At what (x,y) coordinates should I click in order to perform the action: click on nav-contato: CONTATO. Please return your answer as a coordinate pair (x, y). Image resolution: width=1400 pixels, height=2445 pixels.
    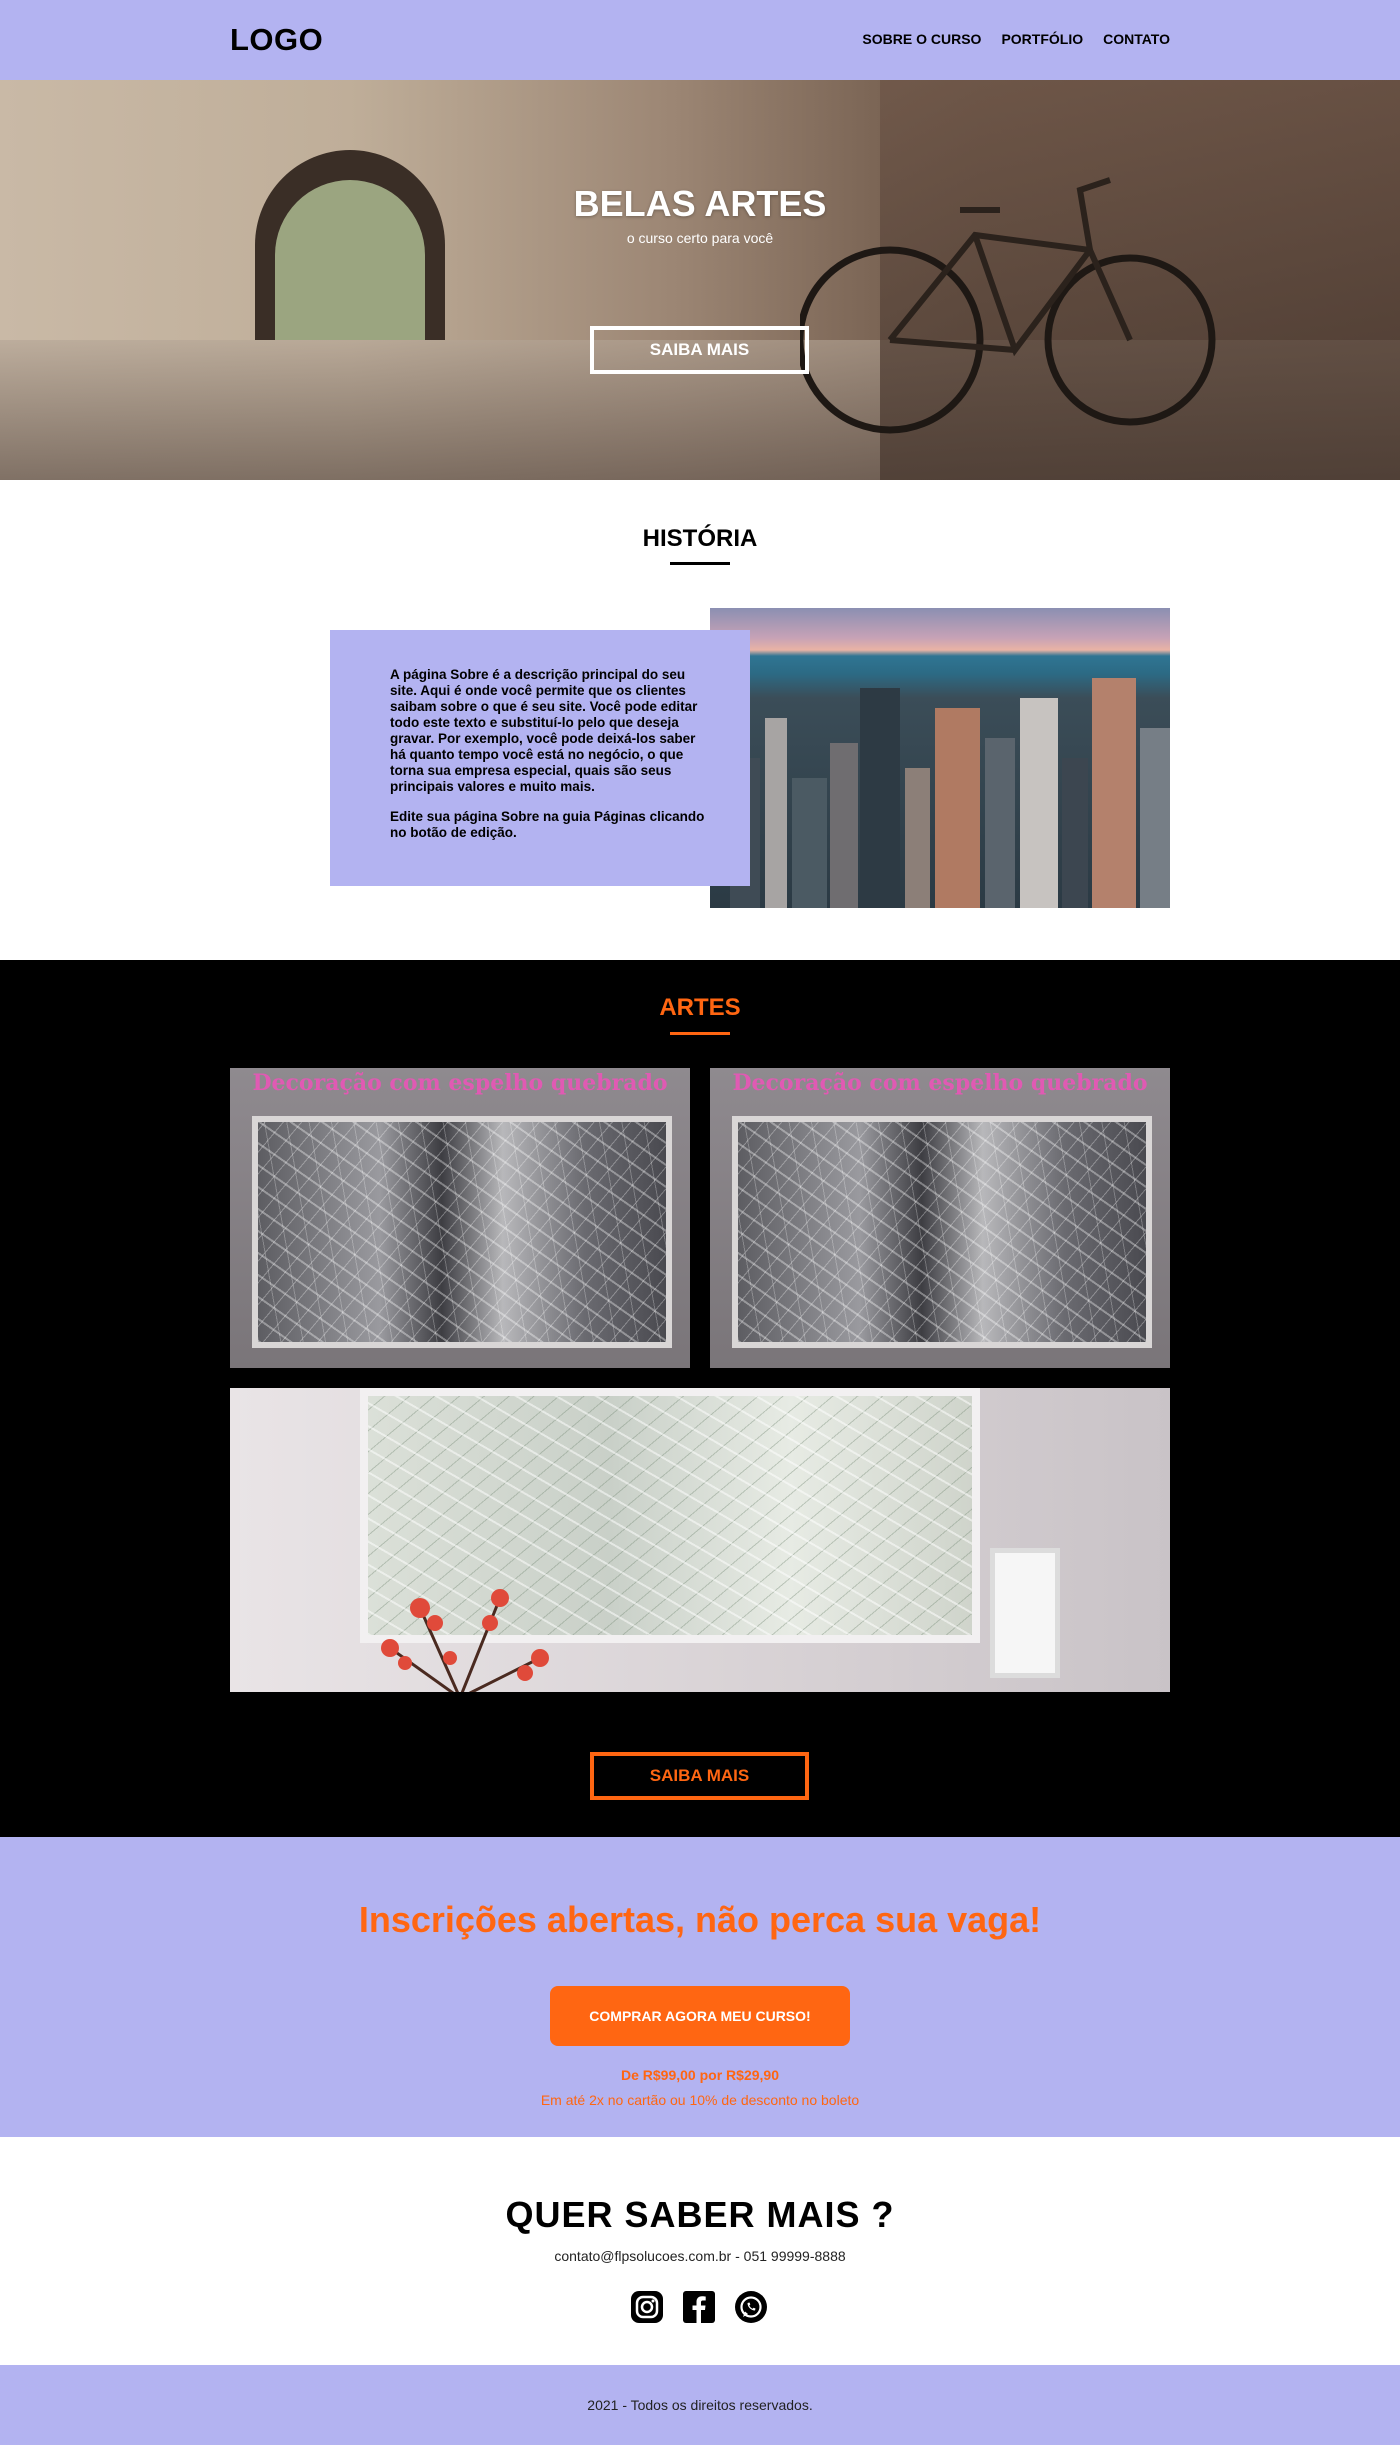
    Looking at the image, I should click on (1136, 39).